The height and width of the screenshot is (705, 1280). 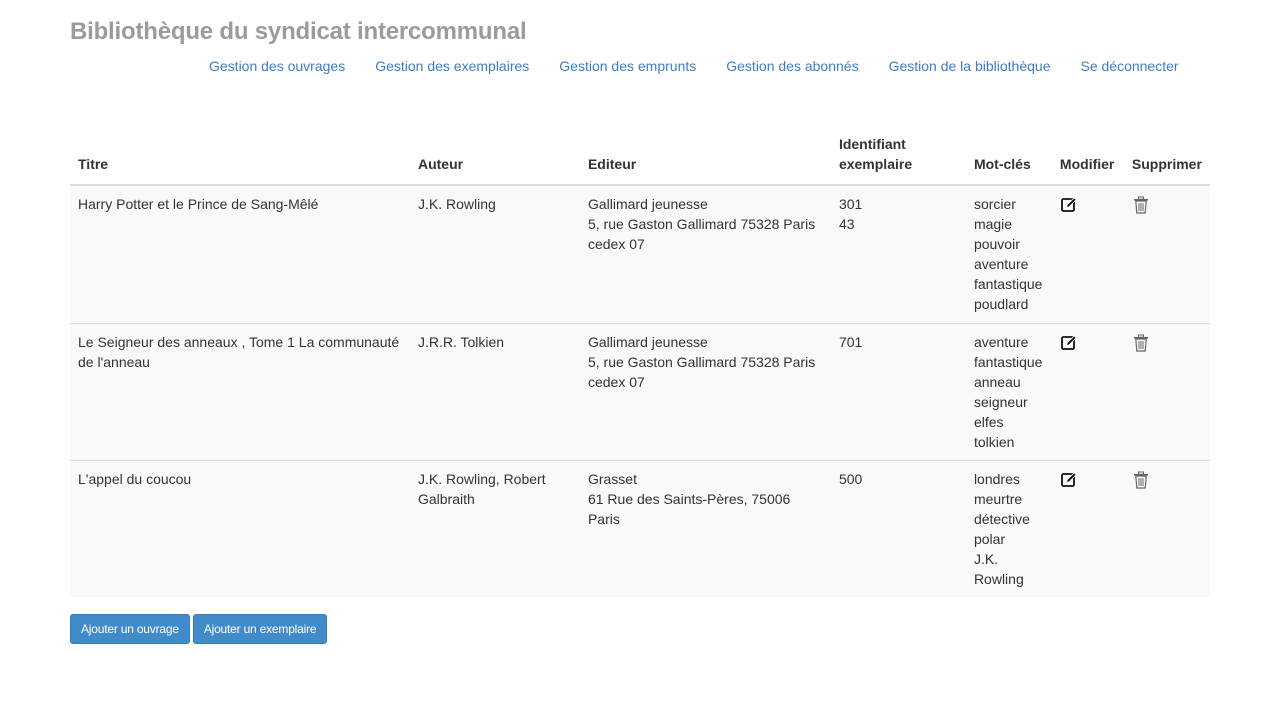 What do you see at coordinates (240, 528) in the screenshot?
I see `cell-titre: L'appel du coucou` at bounding box center [240, 528].